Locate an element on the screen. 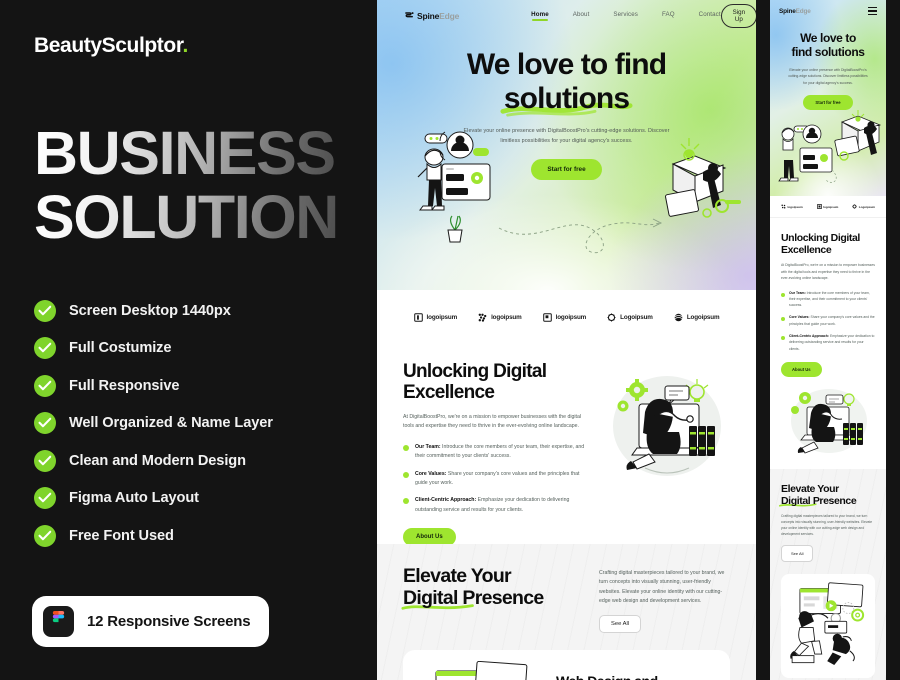  hamburger-icon is located at coordinates (872, 11).